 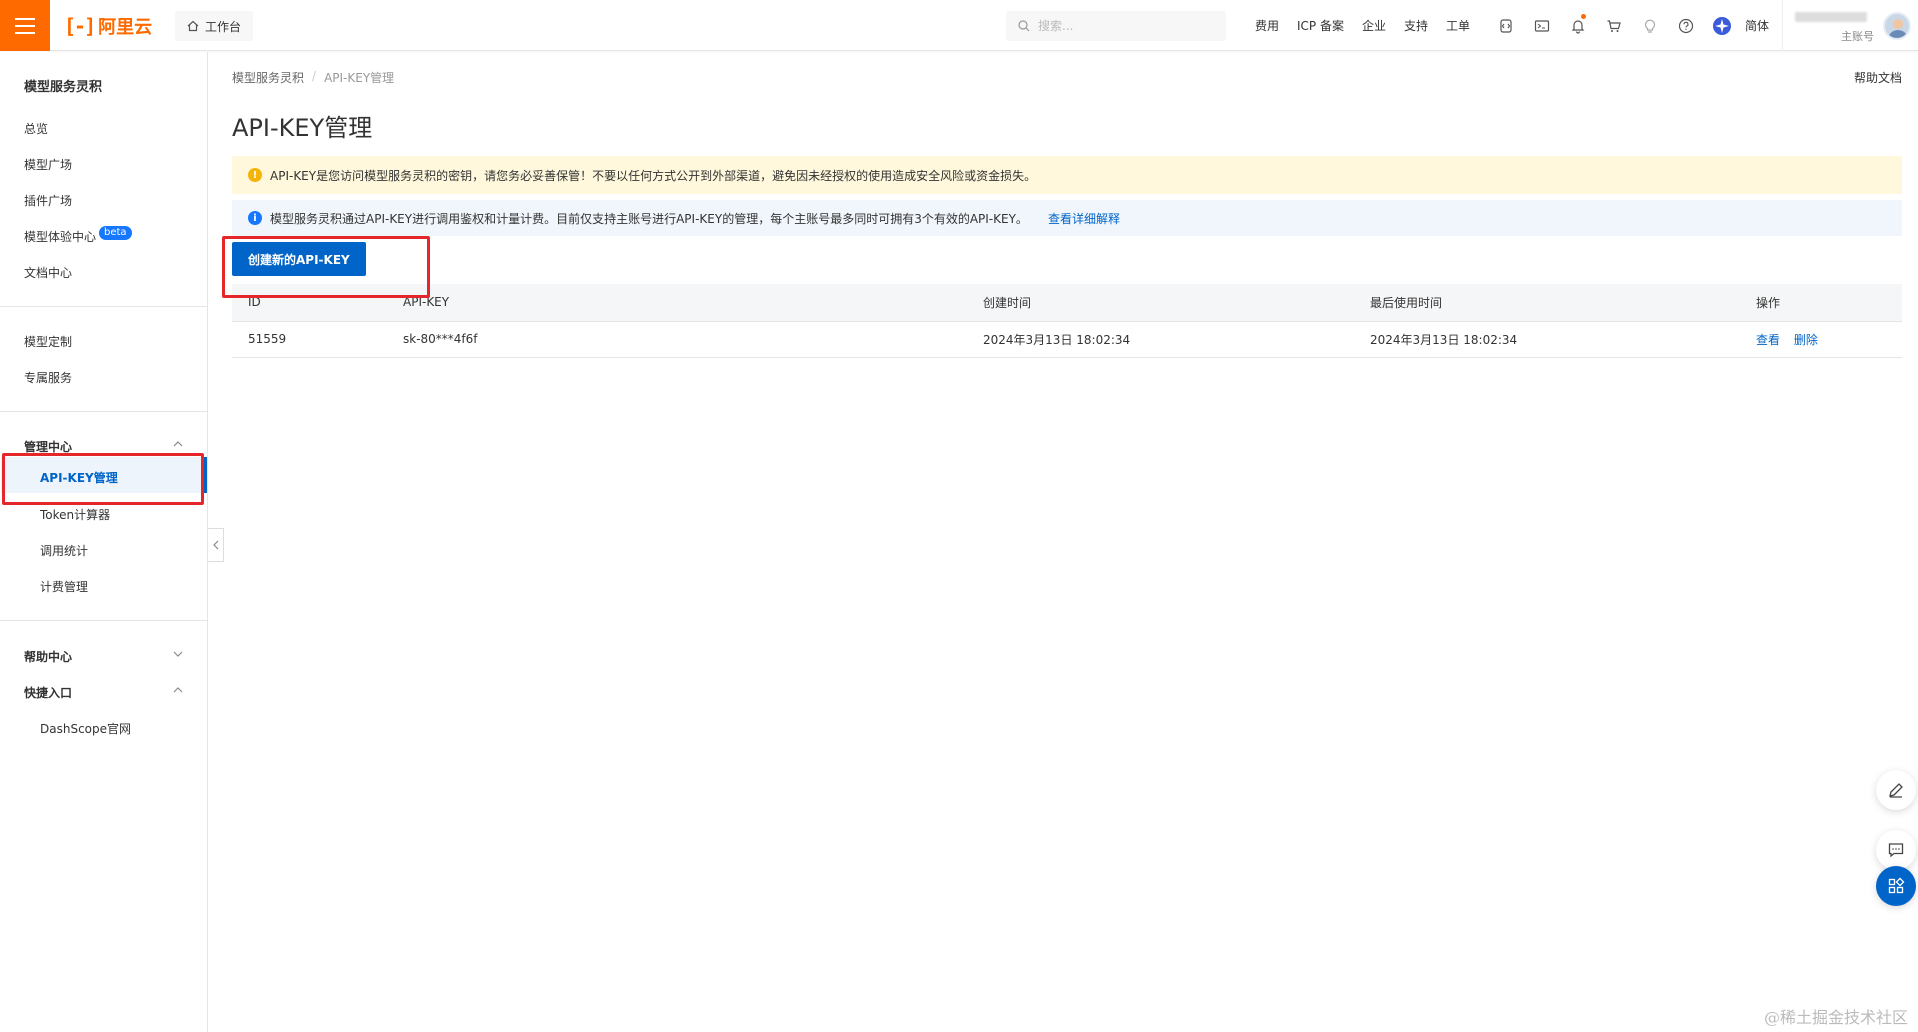 What do you see at coordinates (79, 477) in the screenshot?
I see `sidebar-item-api-key: API-KEY管理` at bounding box center [79, 477].